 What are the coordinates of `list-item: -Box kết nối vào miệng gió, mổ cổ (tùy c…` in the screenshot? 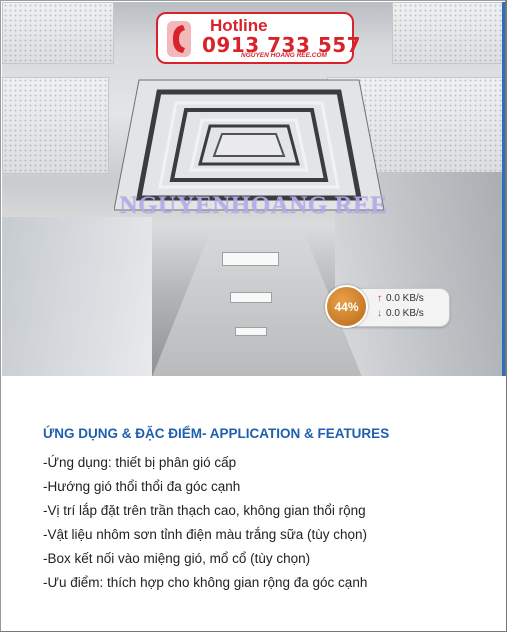 It's located at (177, 558).